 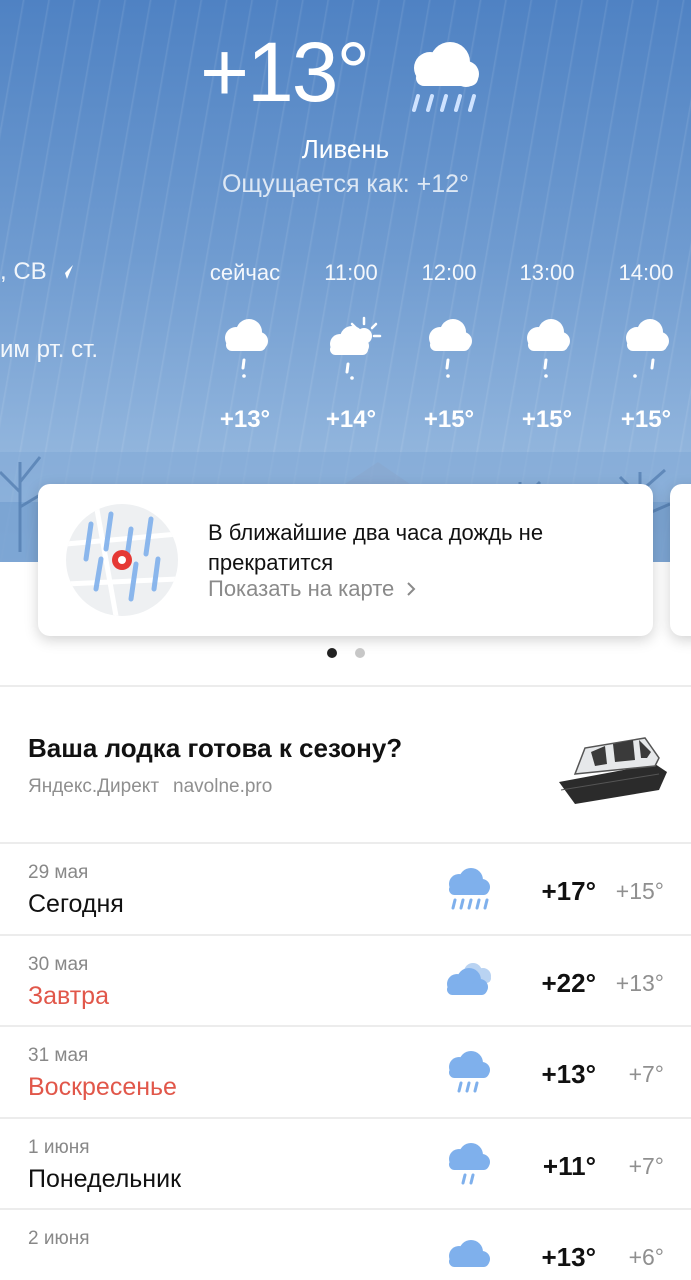 What do you see at coordinates (331, 653) in the screenshot?
I see `pagination-dot-active` at bounding box center [331, 653].